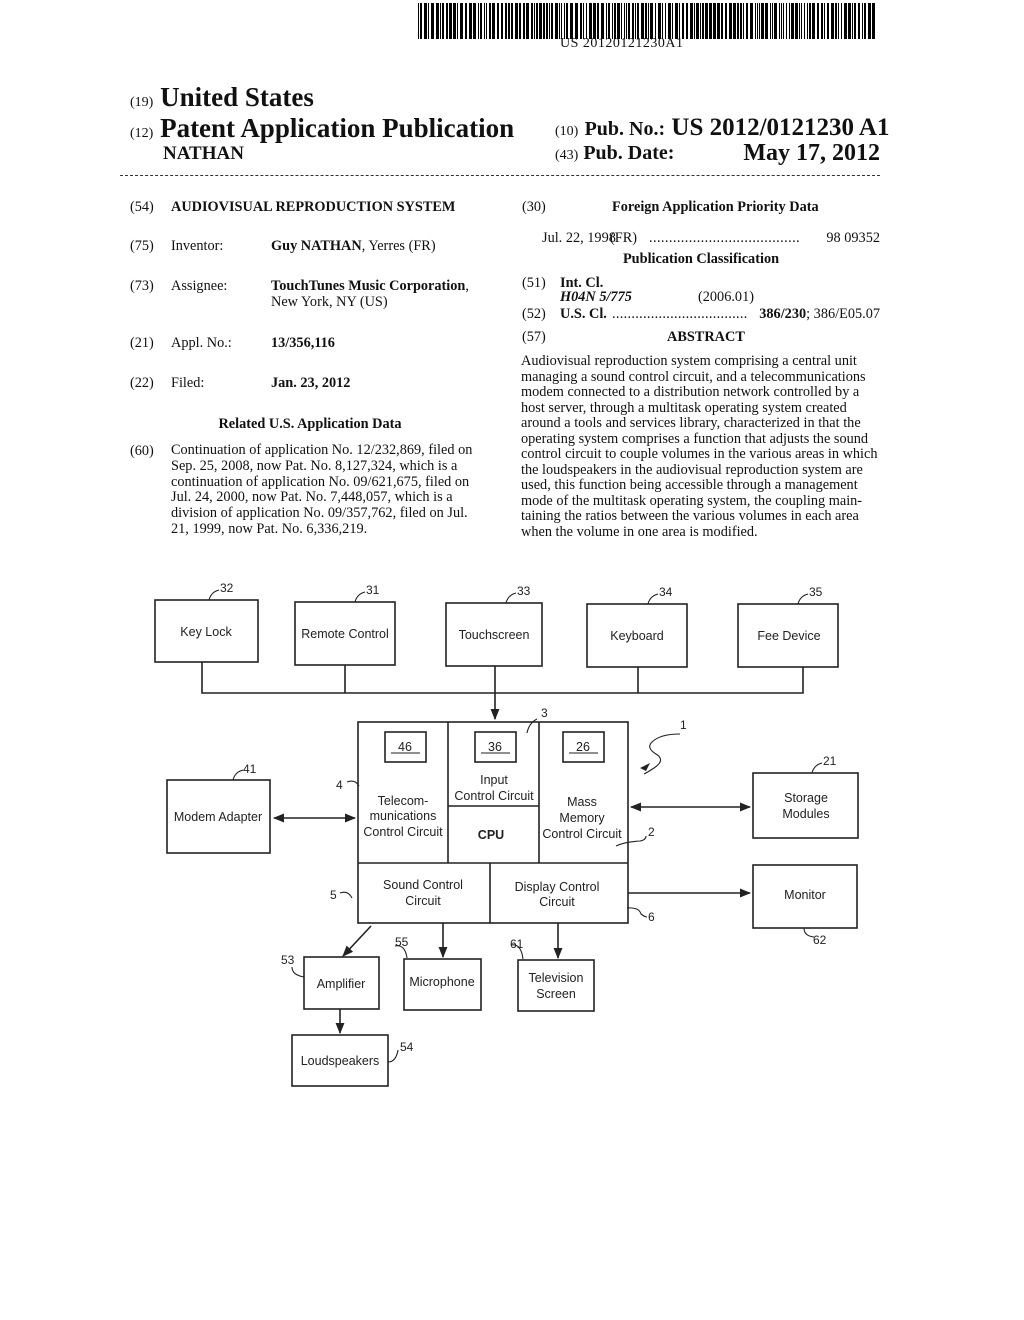 This screenshot has width=1024, height=1320. What do you see at coordinates (596, 297) in the screenshot?
I see `int-cl-code: H04N 5/775` at bounding box center [596, 297].